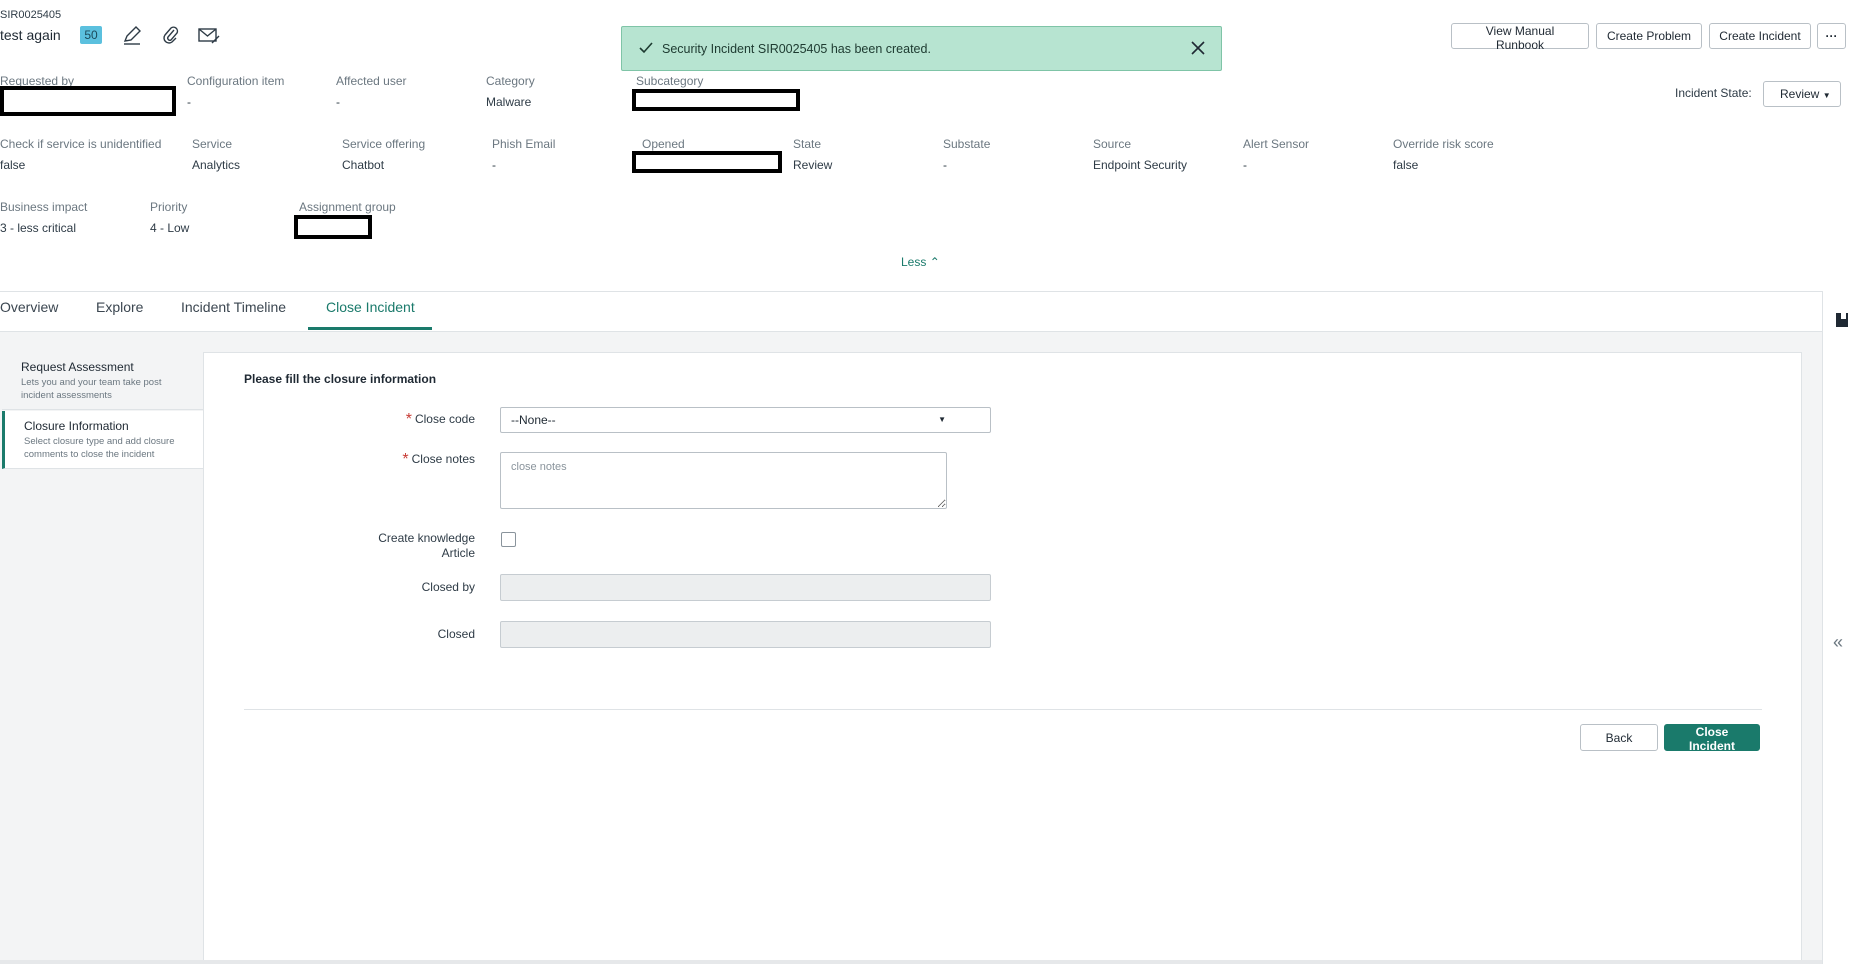 This screenshot has width=1872, height=964. What do you see at coordinates (1276, 144) in the screenshot?
I see `alert-sensor-label: Alert Sensor` at bounding box center [1276, 144].